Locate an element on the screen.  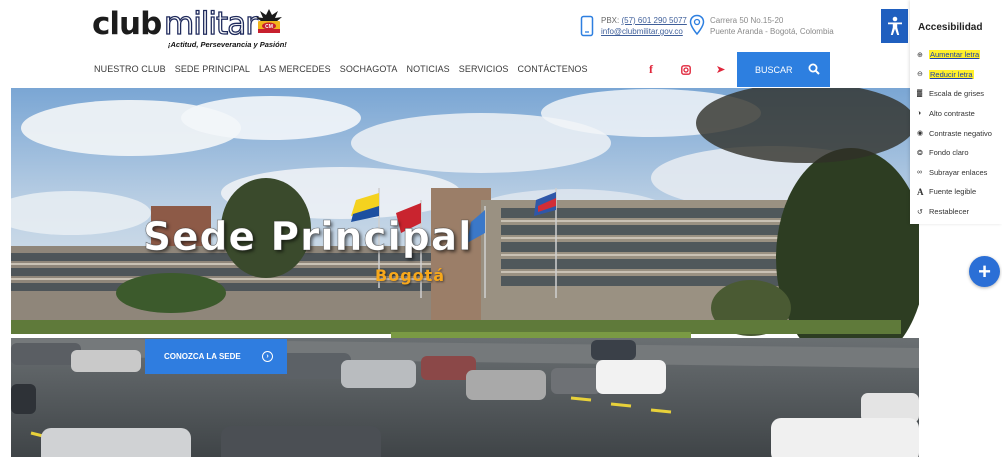
a11y-option-restablecer: ↺ Restablecer is located at coordinates (954, 212).